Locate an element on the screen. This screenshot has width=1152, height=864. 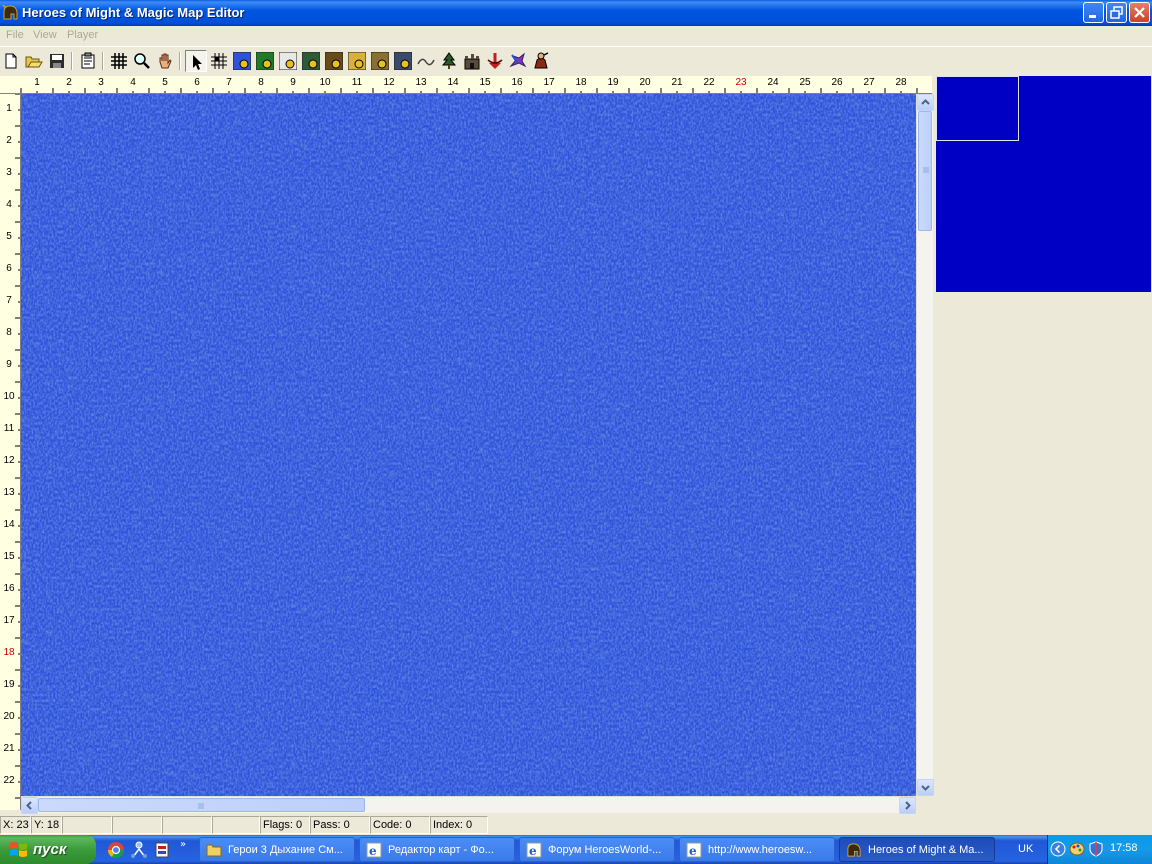
close-button is located at coordinates (1139, 12).